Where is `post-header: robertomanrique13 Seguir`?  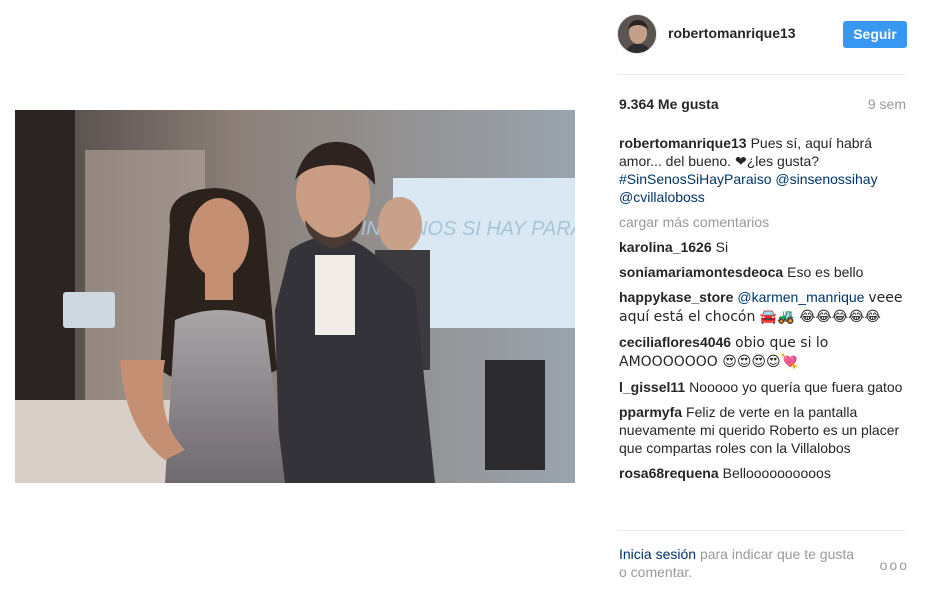
post-header: robertomanrique13 Seguir is located at coordinates (762, 35).